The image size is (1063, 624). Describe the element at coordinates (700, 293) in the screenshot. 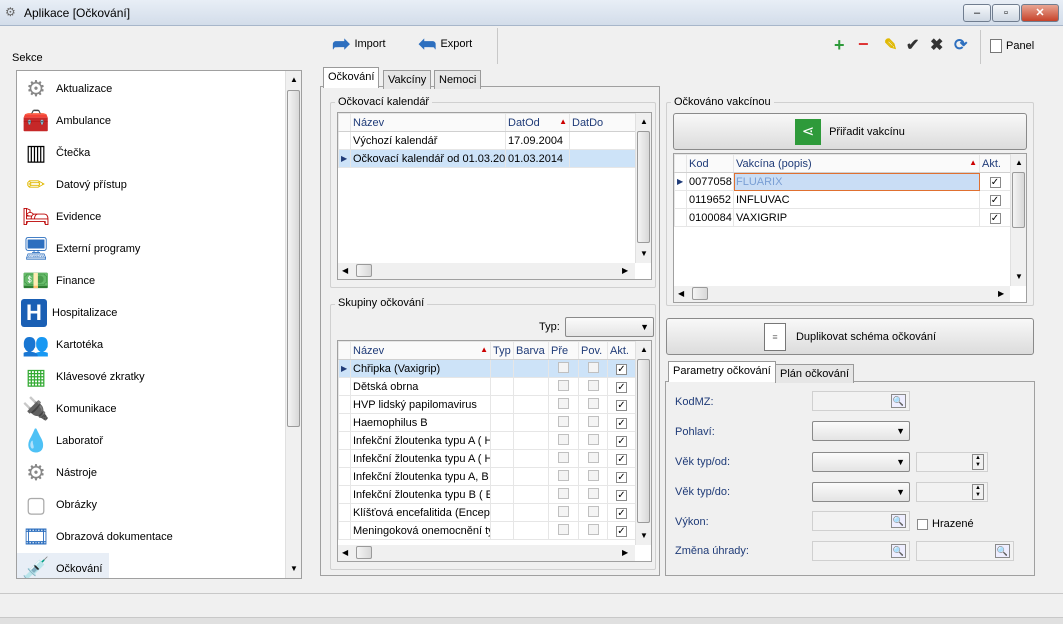

I see `vaccine-hscroll-thumb` at that location.